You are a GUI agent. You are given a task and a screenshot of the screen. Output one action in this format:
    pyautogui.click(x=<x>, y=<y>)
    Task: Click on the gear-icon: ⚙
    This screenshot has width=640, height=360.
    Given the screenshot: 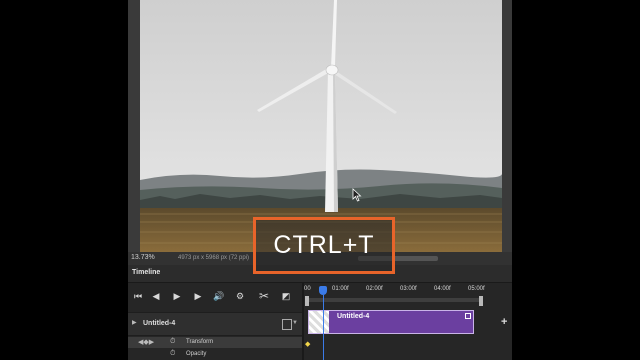 What is the action you would take?
    pyautogui.click(x=240, y=296)
    